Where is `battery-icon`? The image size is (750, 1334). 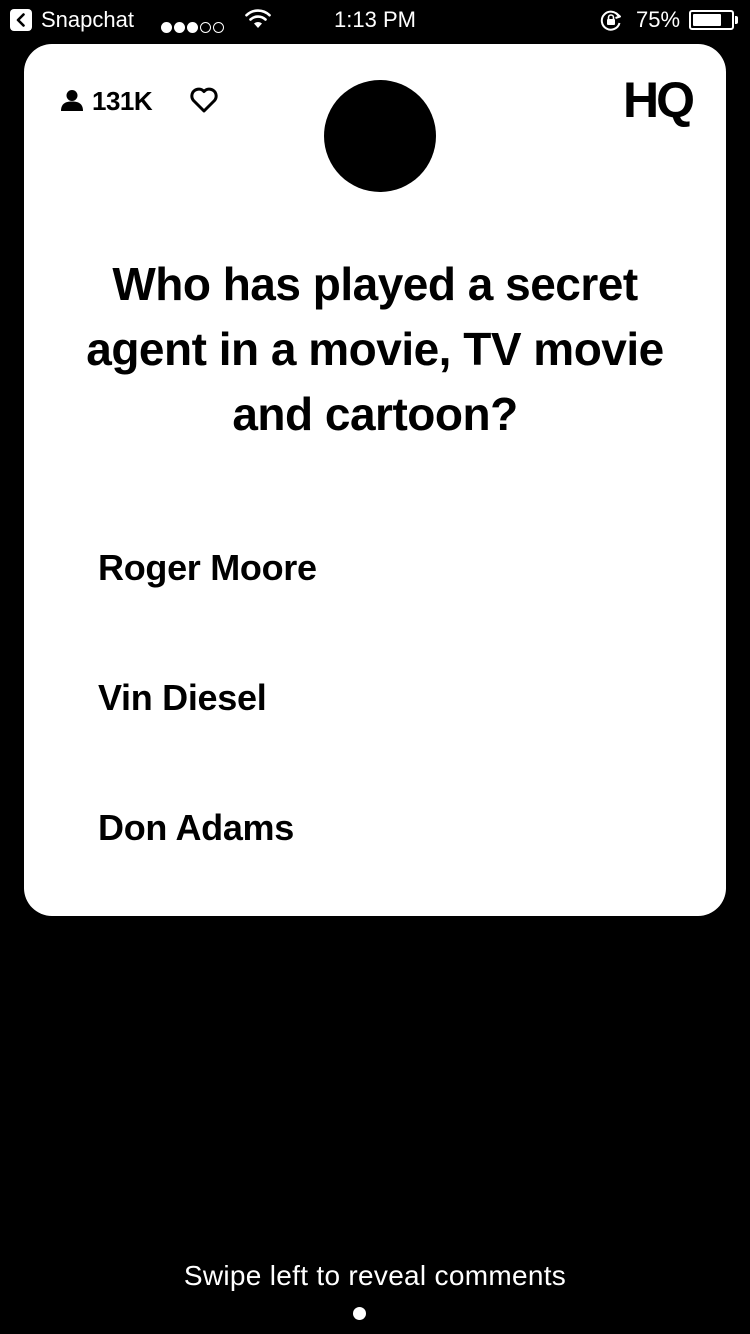 battery-icon is located at coordinates (711, 20).